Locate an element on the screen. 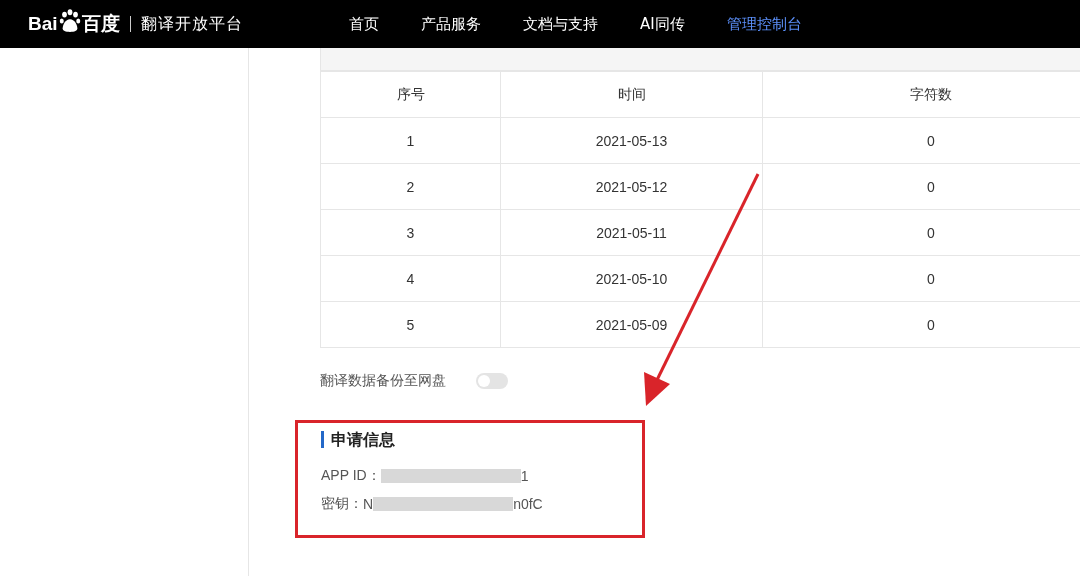 This screenshot has height=576, width=1080. backup-label: 翻译数据备份至网盘 is located at coordinates (383, 381).